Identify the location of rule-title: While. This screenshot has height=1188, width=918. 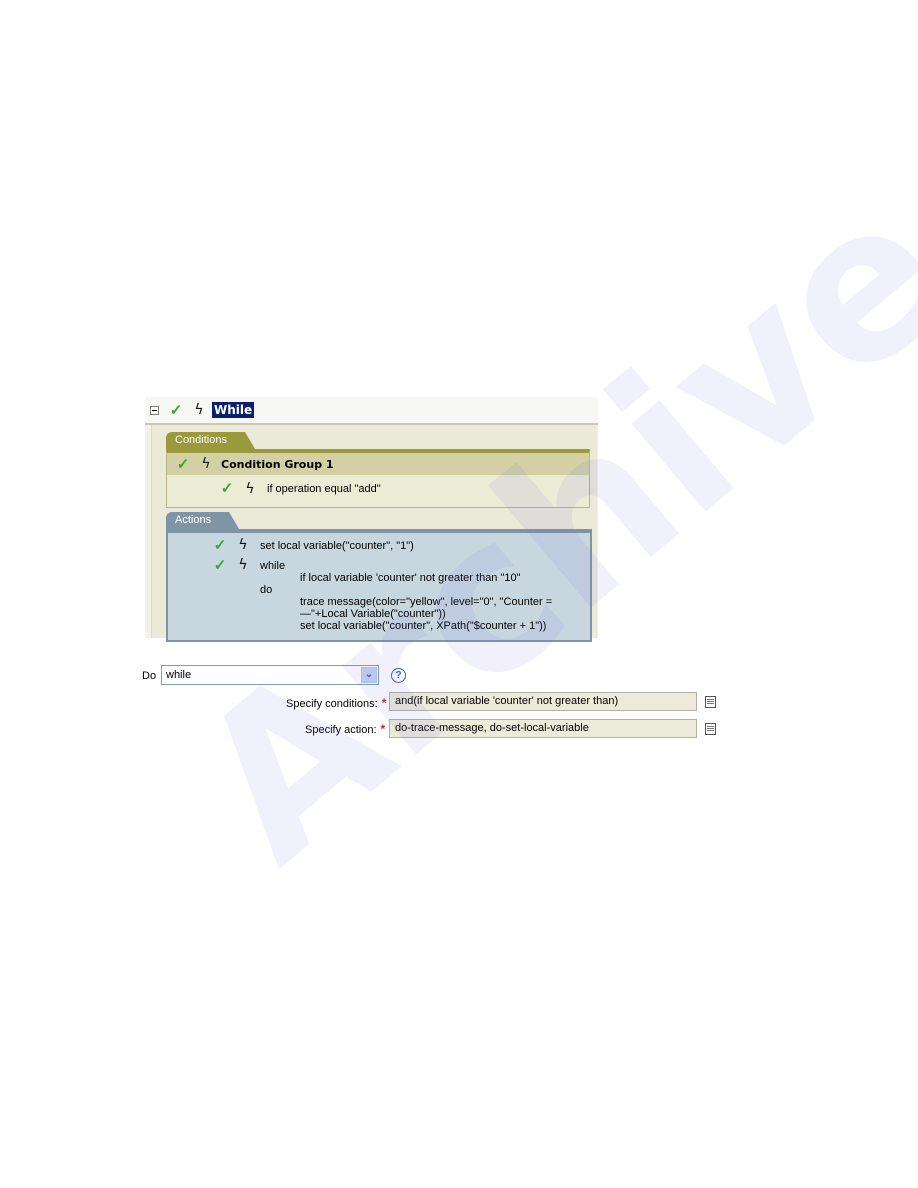
(233, 410).